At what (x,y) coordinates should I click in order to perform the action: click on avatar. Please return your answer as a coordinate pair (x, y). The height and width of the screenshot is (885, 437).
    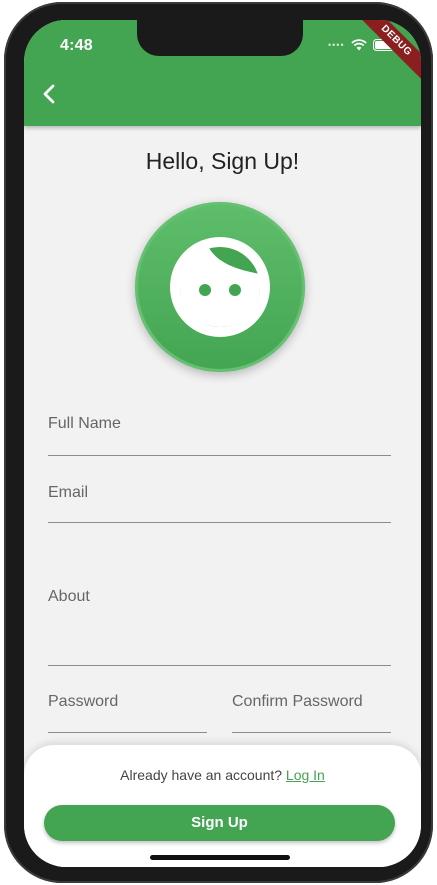
    Looking at the image, I should click on (220, 287).